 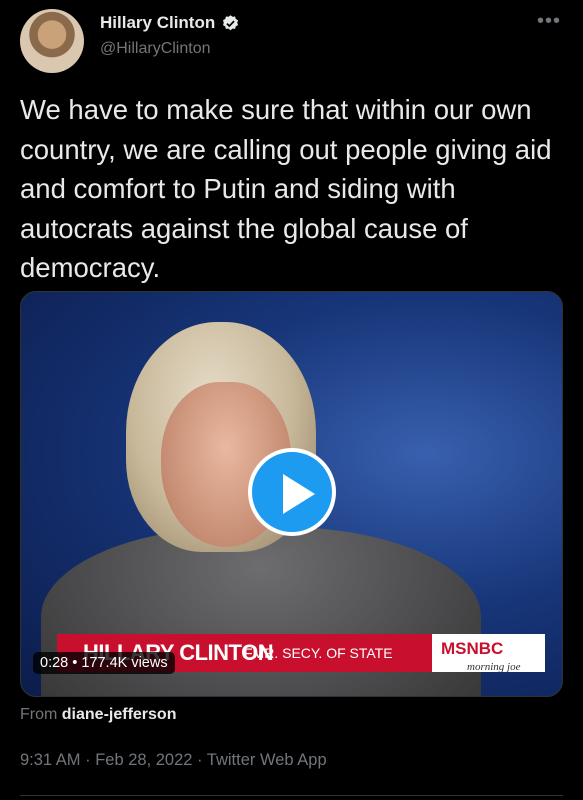 I want to click on source-prefix: From, so click(x=39, y=714).